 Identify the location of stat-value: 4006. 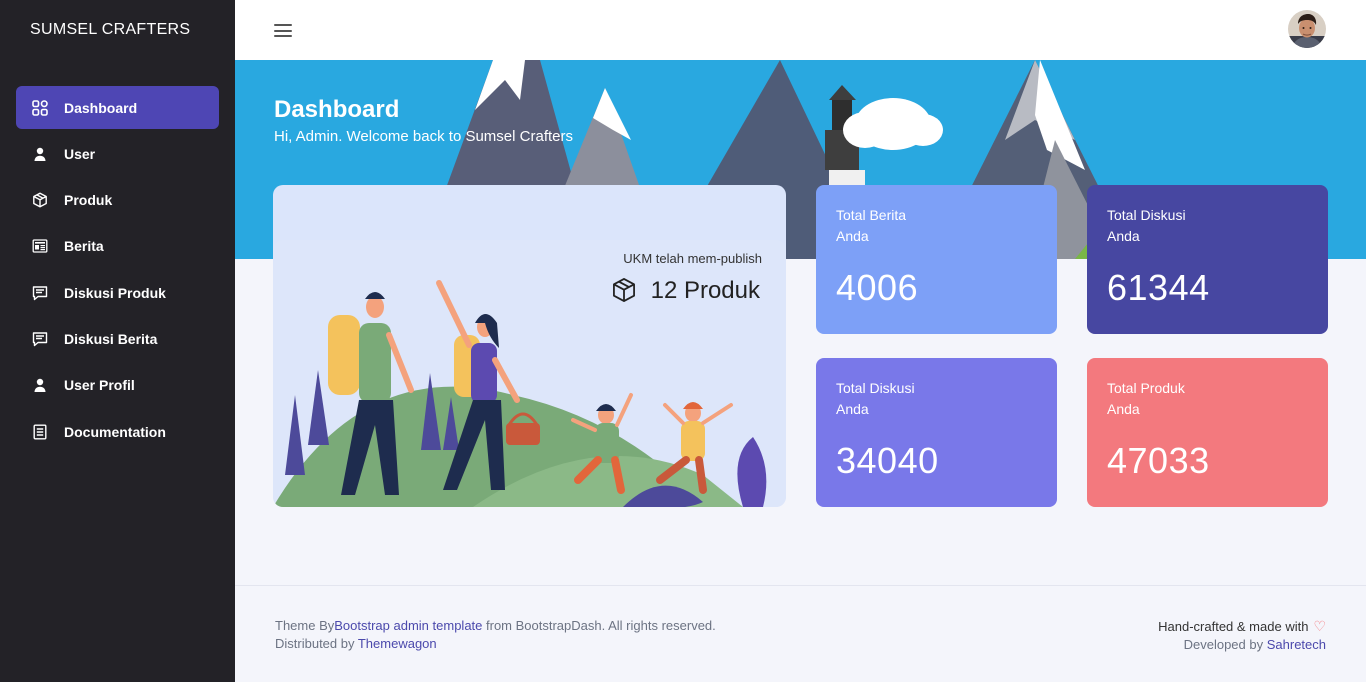
(877, 287).